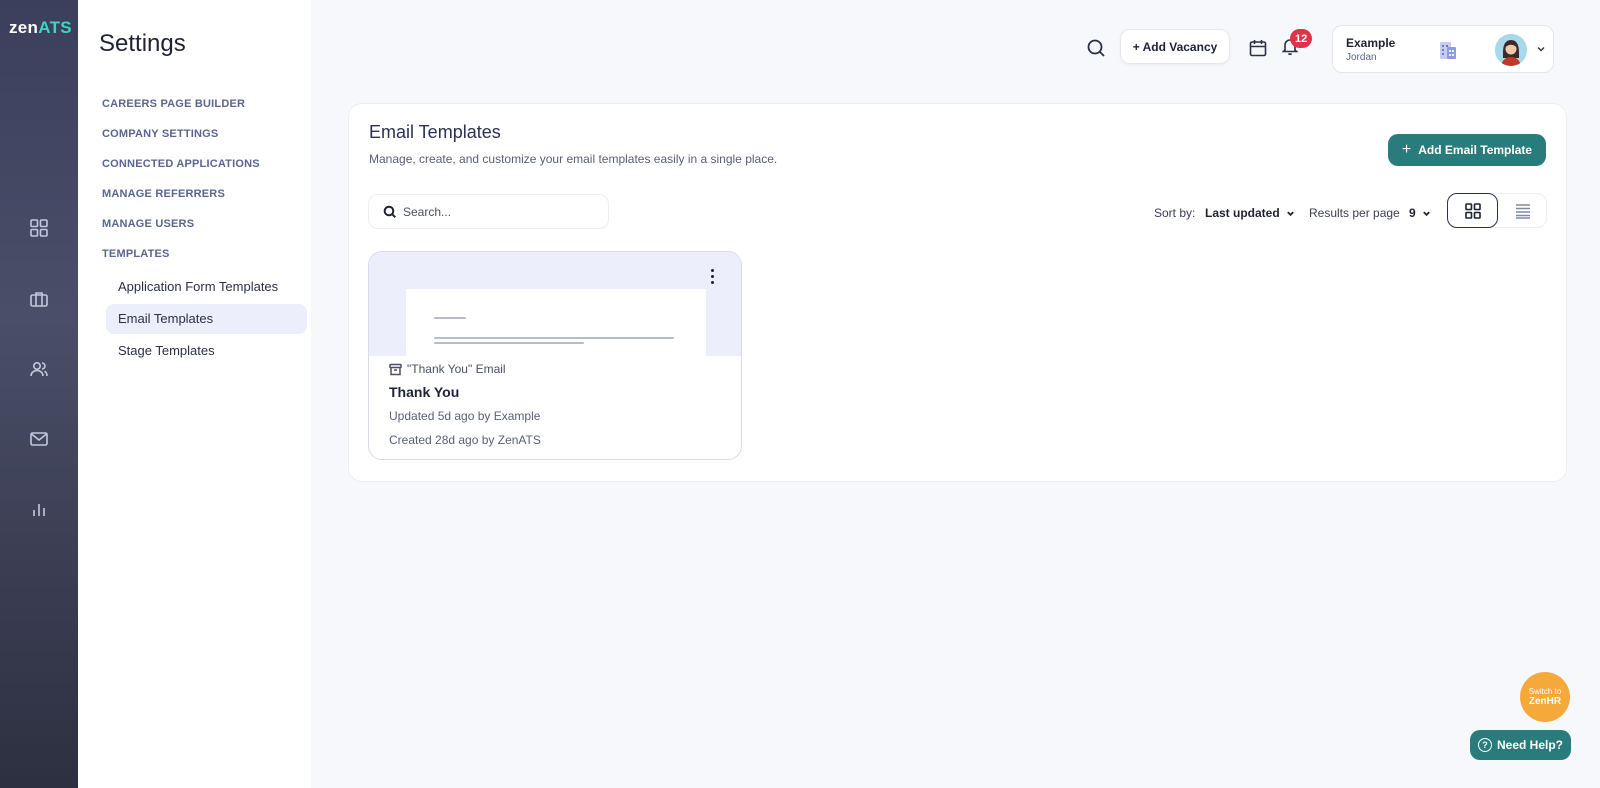  I want to click on nav-stage-templates: Stage Templates, so click(206, 351).